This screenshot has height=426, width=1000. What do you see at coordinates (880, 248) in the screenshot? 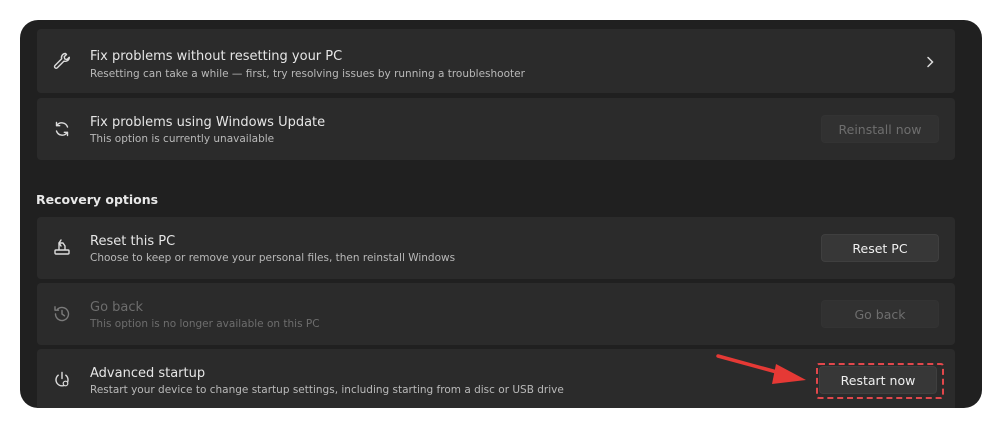
I see `reset-pc-button: Reset PC` at bounding box center [880, 248].